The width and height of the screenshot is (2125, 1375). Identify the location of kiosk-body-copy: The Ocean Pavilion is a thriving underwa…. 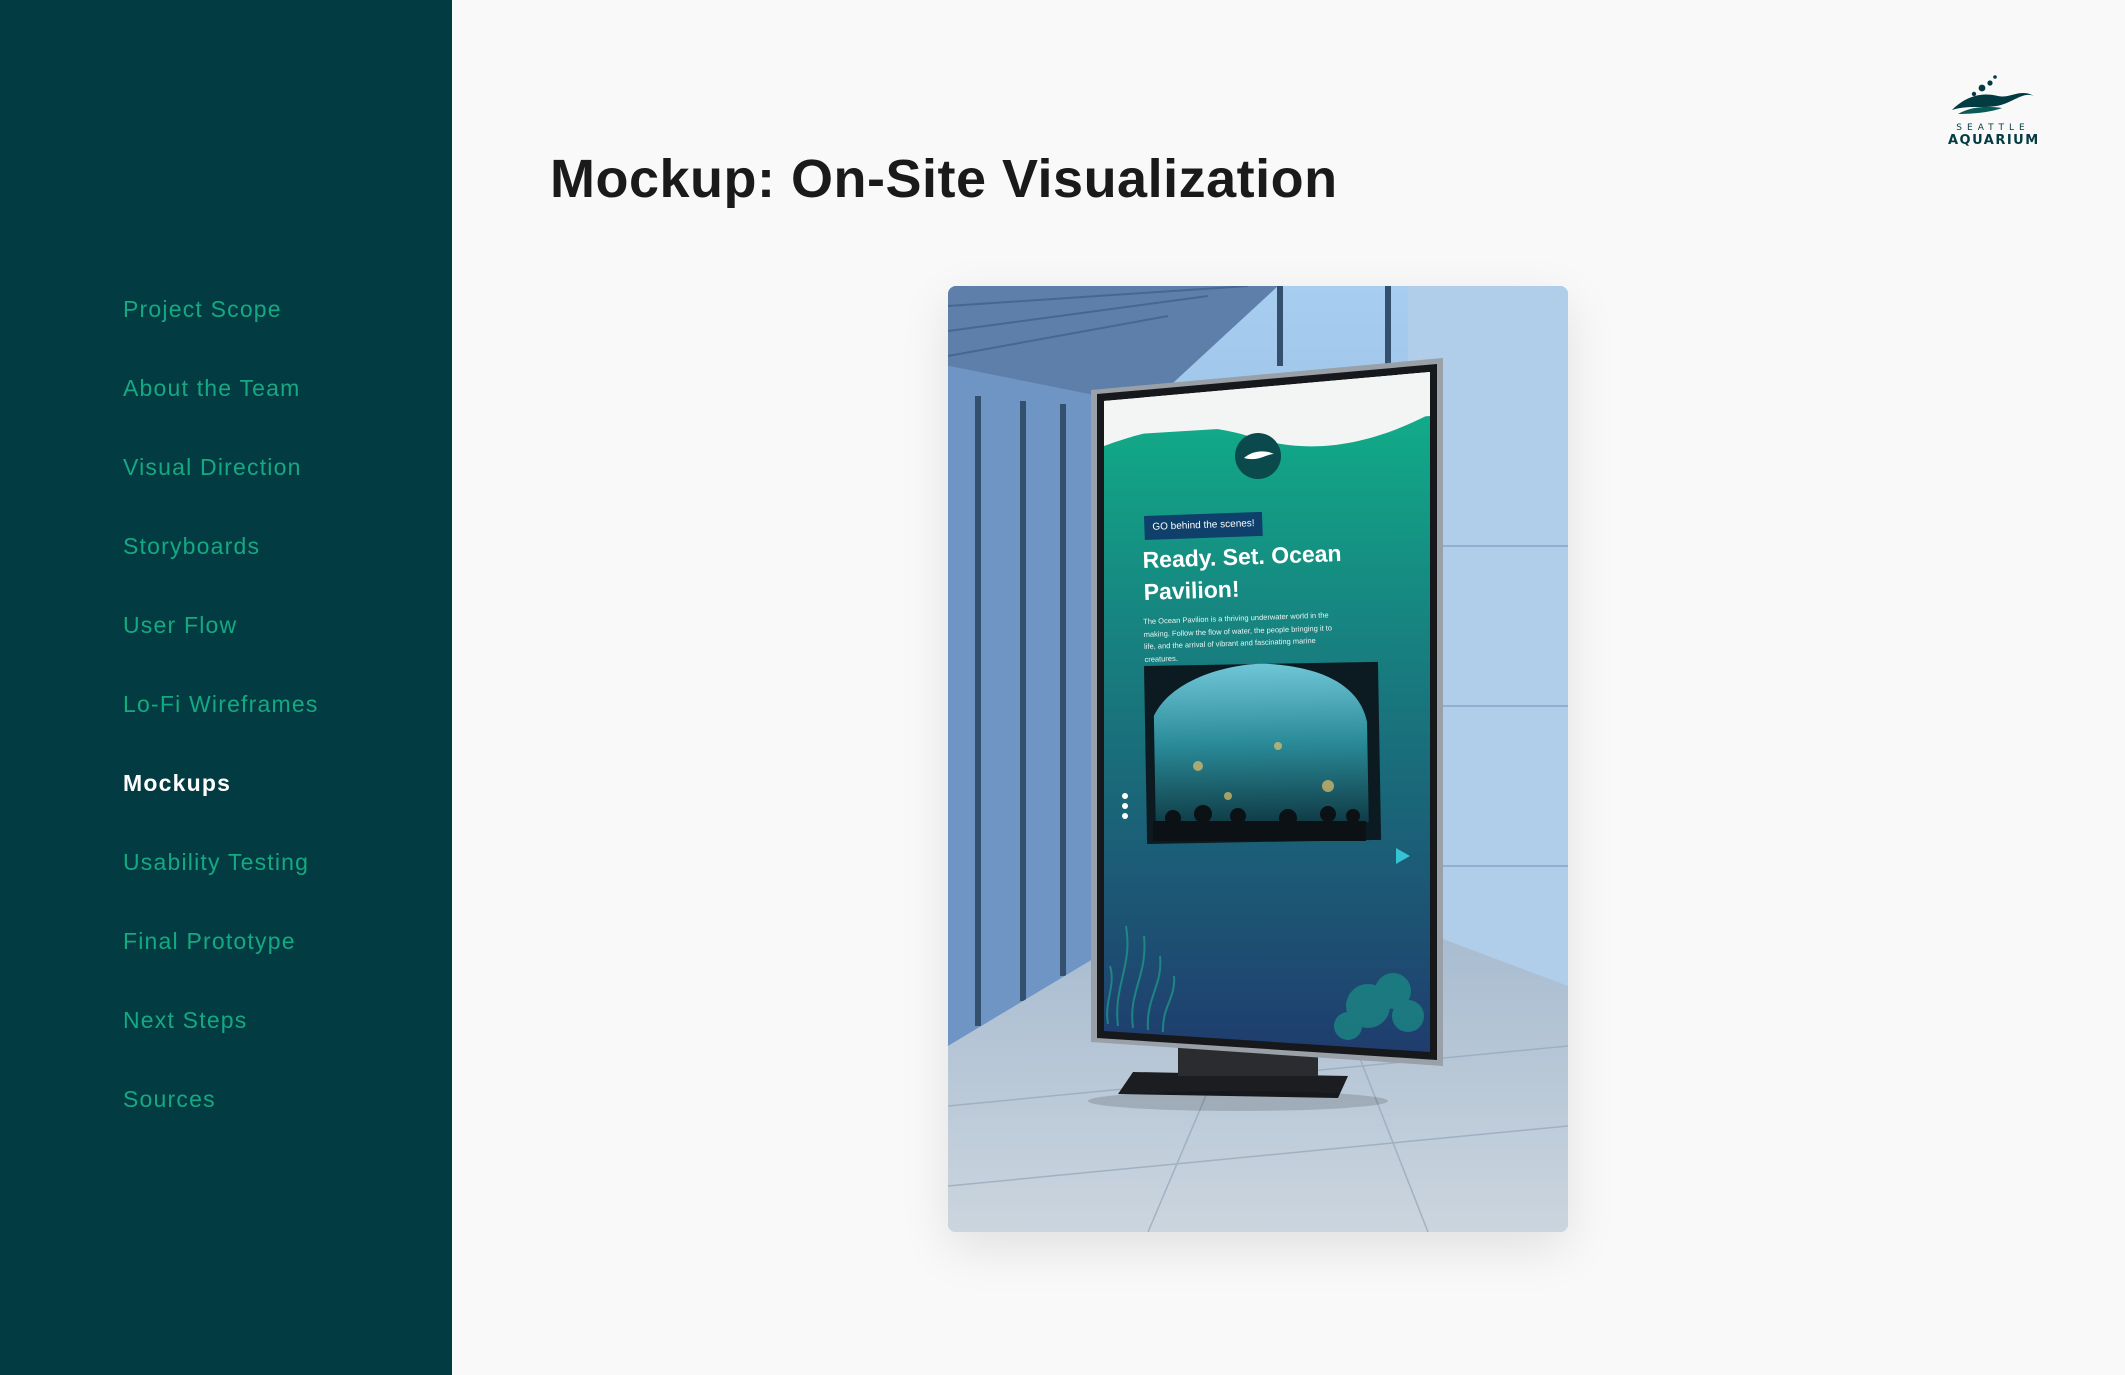
(1238, 637).